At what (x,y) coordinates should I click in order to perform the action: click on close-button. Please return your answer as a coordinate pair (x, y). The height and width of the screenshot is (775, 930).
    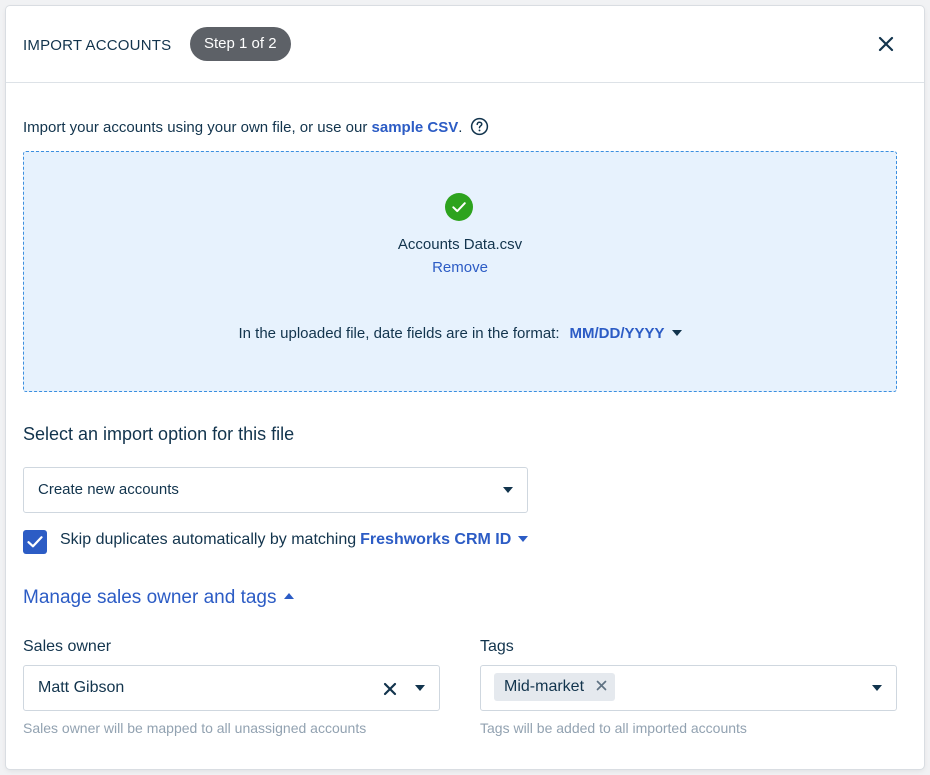
    Looking at the image, I should click on (886, 44).